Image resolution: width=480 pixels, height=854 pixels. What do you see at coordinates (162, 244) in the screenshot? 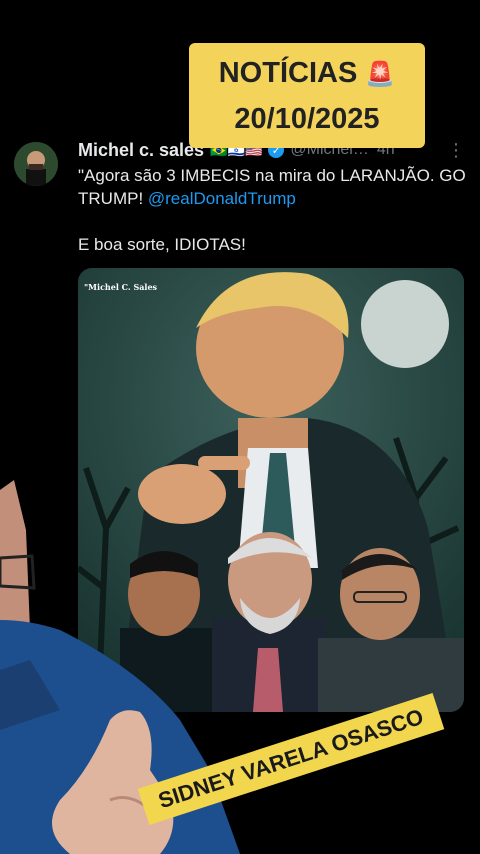
I see `post-text-line2: E boa sorte, IDIOTAS!` at bounding box center [162, 244].